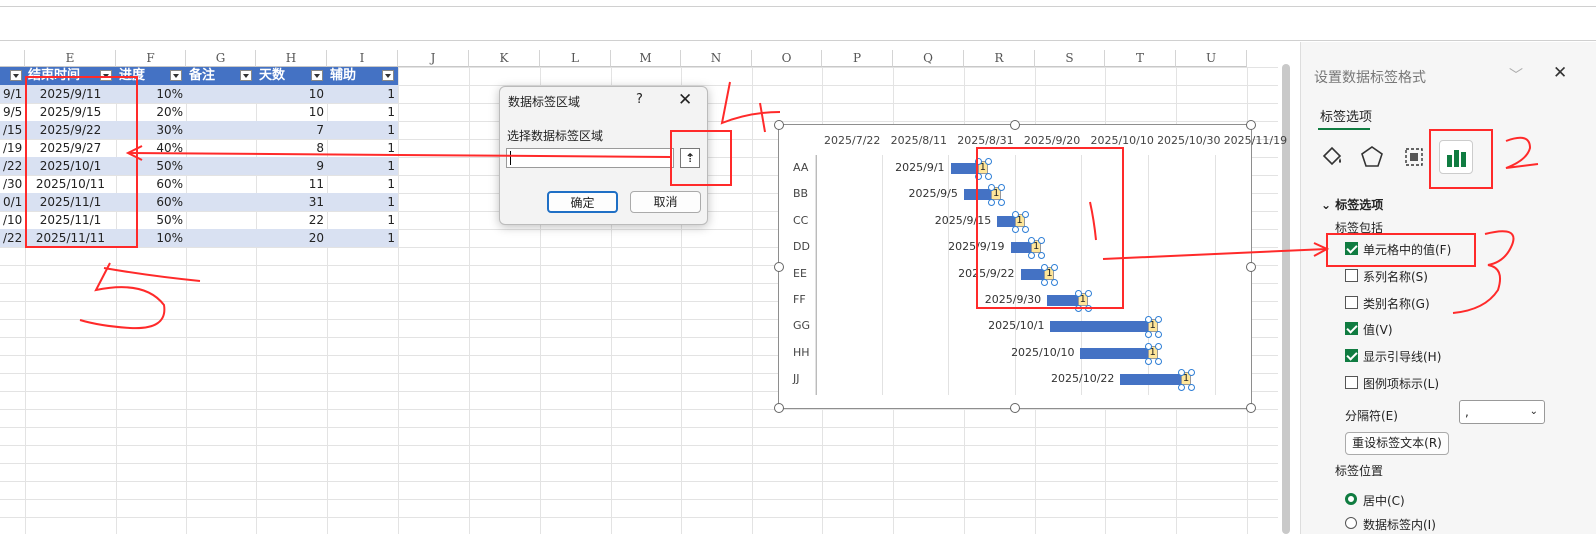 This screenshot has height=534, width=1596. I want to click on collapse-dialog-icon: ⇡, so click(690, 158).